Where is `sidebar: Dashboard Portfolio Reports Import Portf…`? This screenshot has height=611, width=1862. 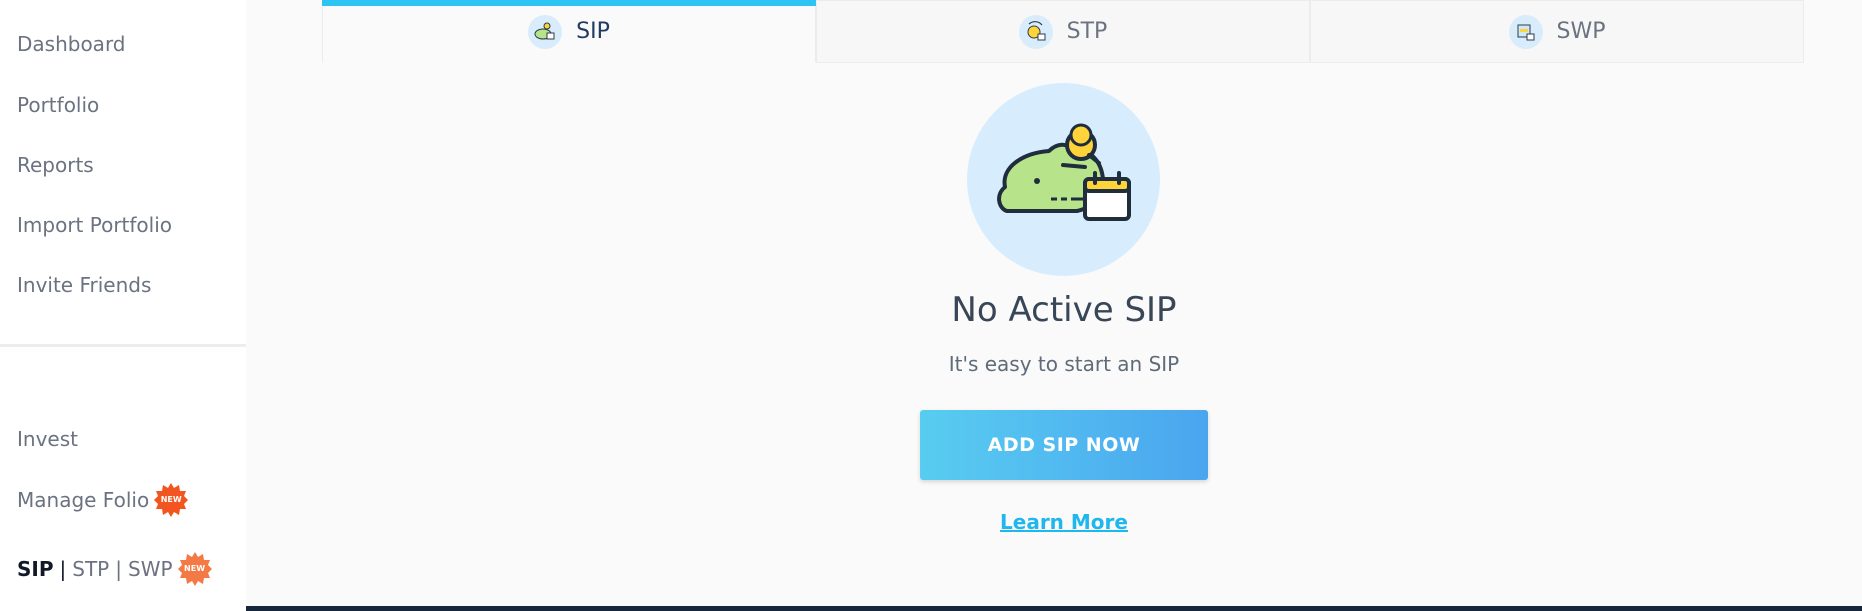 sidebar: Dashboard Portfolio Reports Import Portf… is located at coordinates (123, 305).